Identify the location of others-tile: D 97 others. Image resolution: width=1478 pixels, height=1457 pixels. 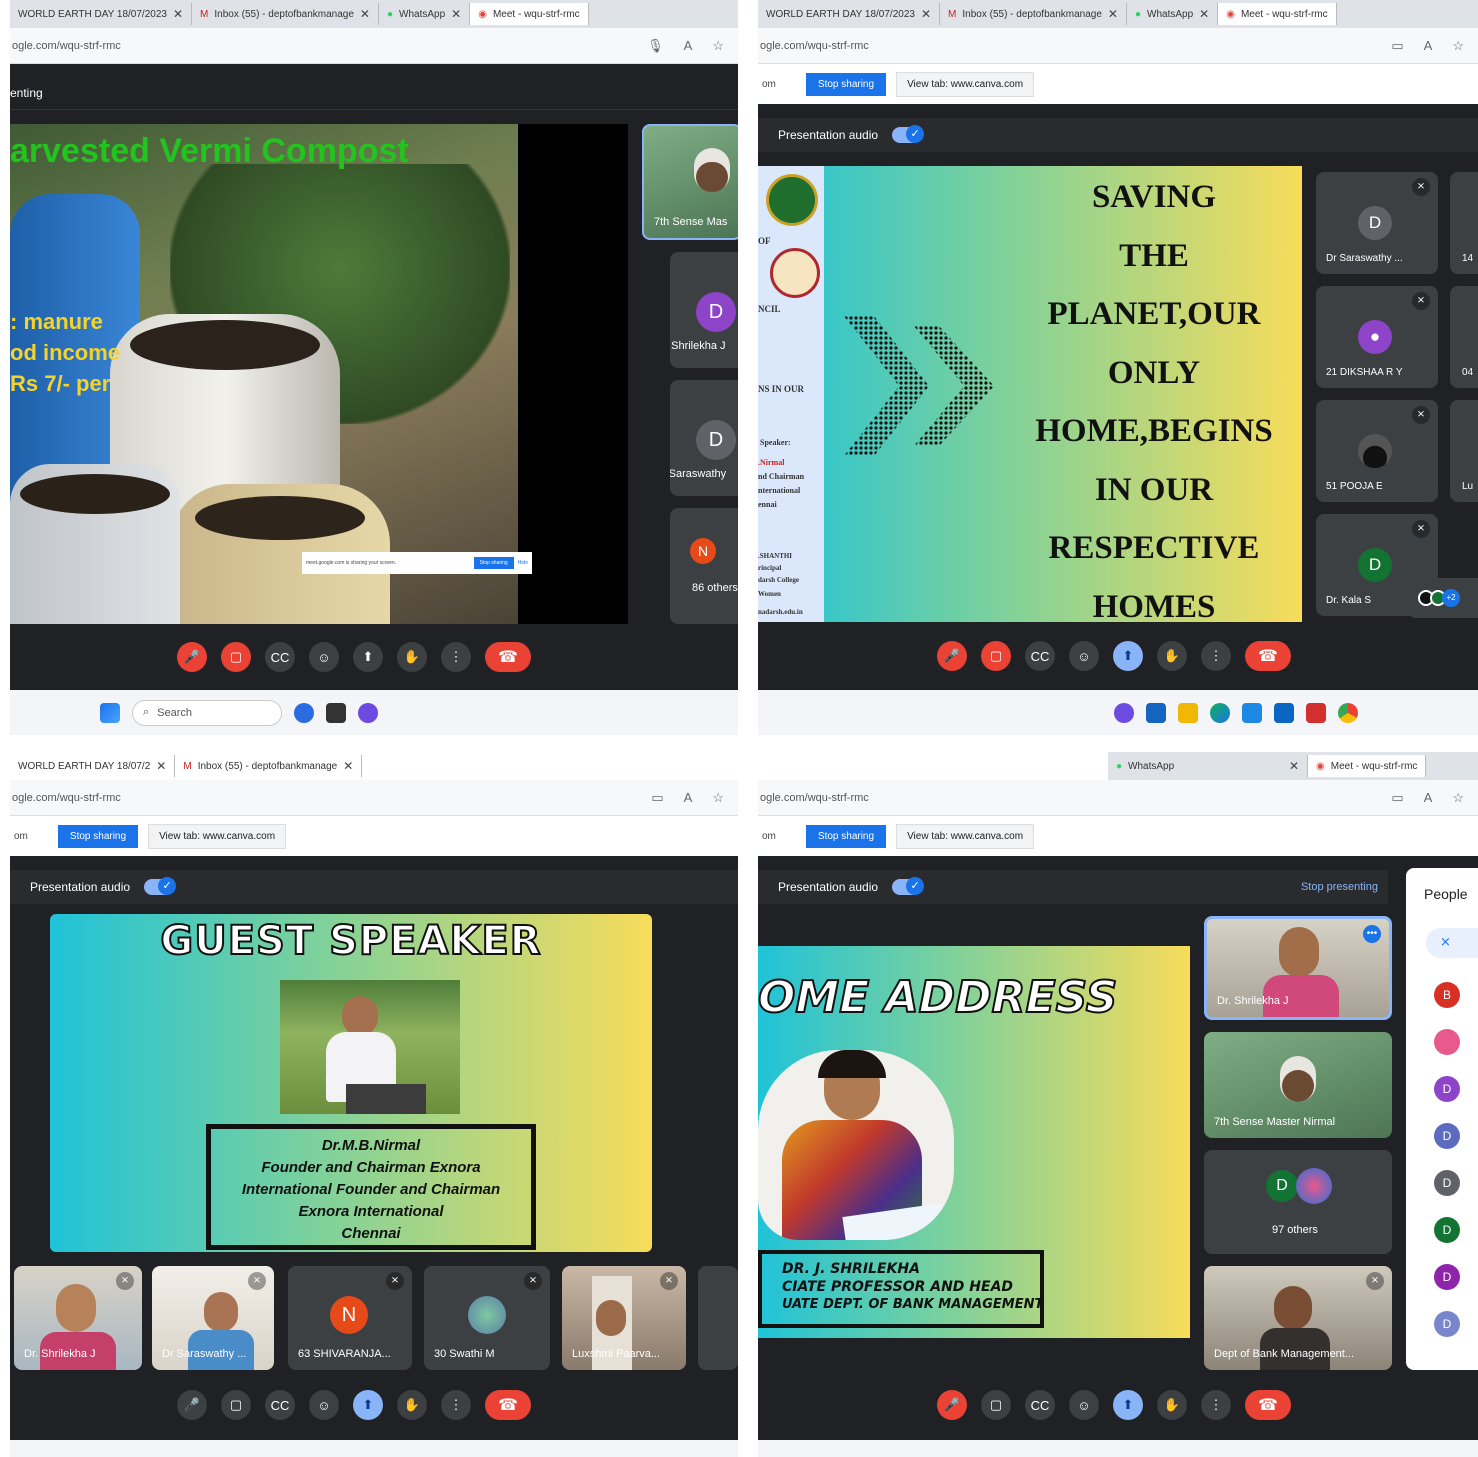
(1298, 1202).